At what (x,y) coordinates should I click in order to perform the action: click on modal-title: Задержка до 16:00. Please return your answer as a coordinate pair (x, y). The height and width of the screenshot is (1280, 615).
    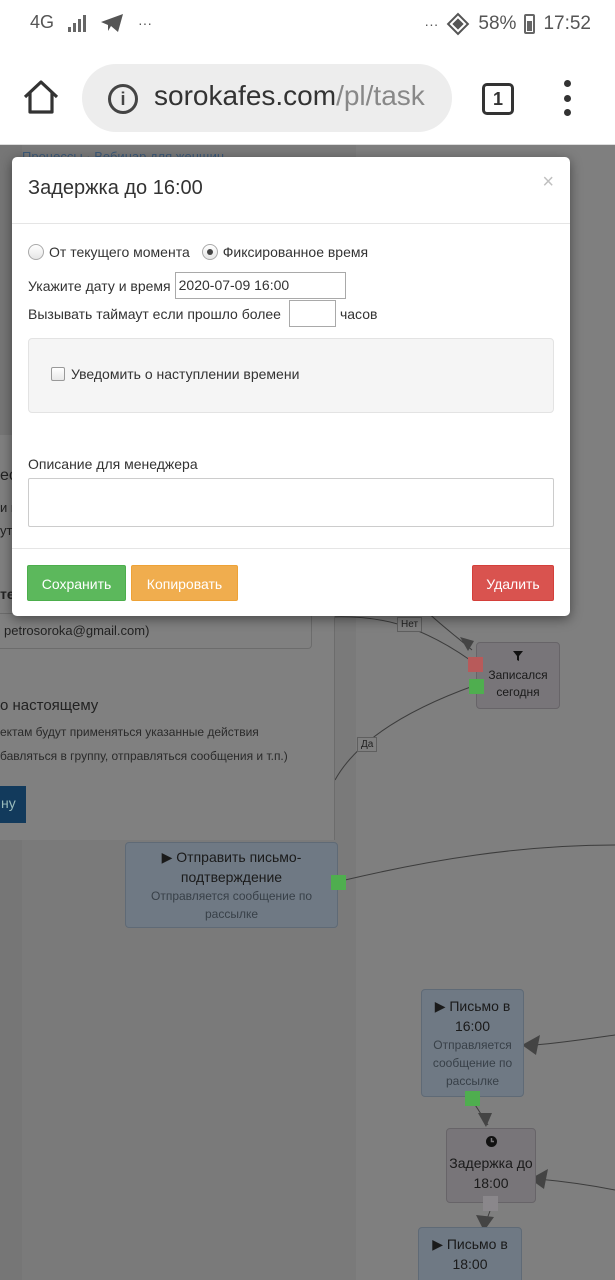
    Looking at the image, I should click on (115, 188).